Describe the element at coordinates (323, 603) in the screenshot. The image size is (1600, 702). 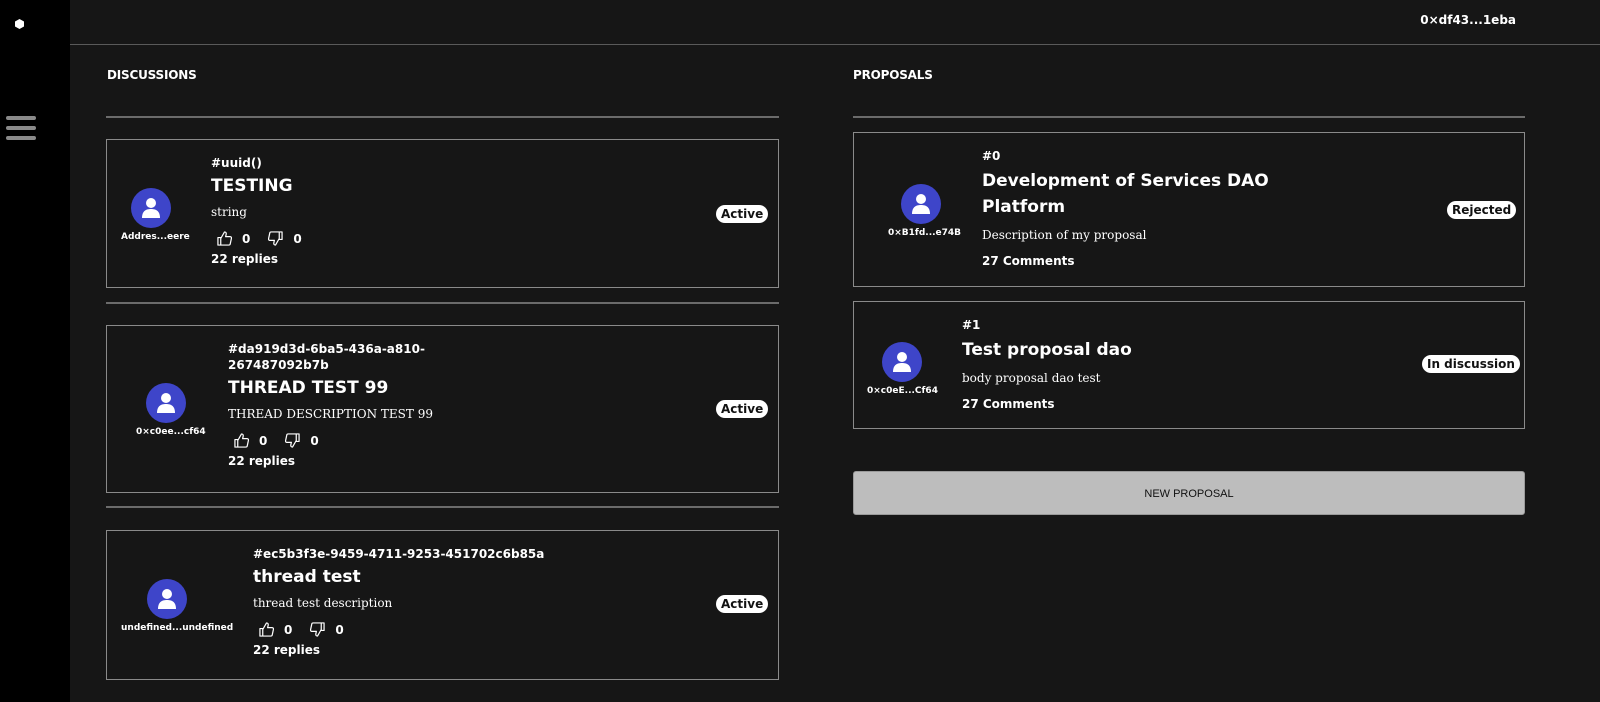
I see `thread-description: thread test description` at that location.